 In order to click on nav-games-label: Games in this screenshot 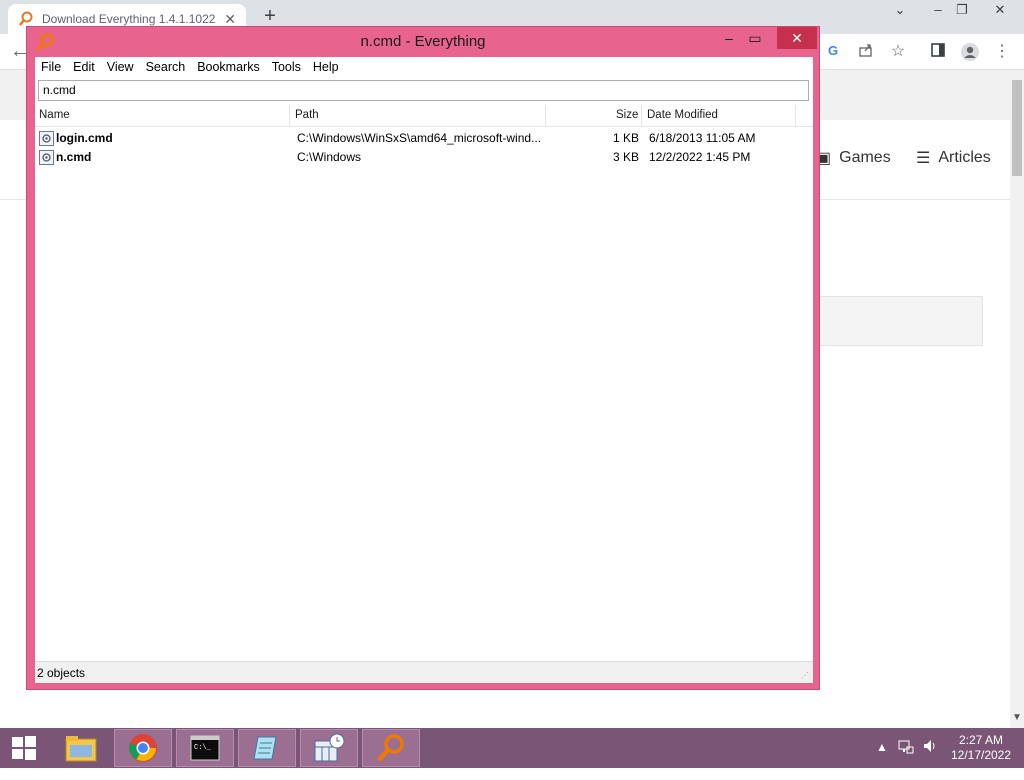, I will do `click(865, 157)`.